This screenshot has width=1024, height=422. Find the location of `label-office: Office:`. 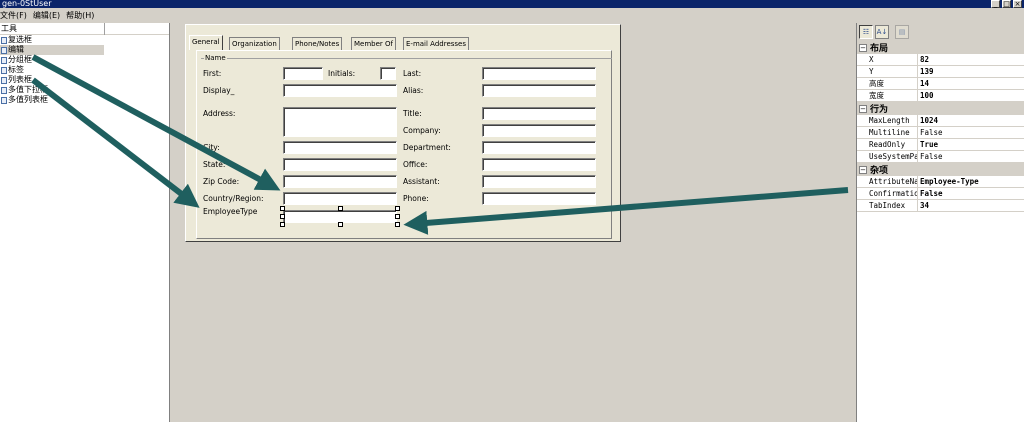

label-office: Office: is located at coordinates (415, 164).